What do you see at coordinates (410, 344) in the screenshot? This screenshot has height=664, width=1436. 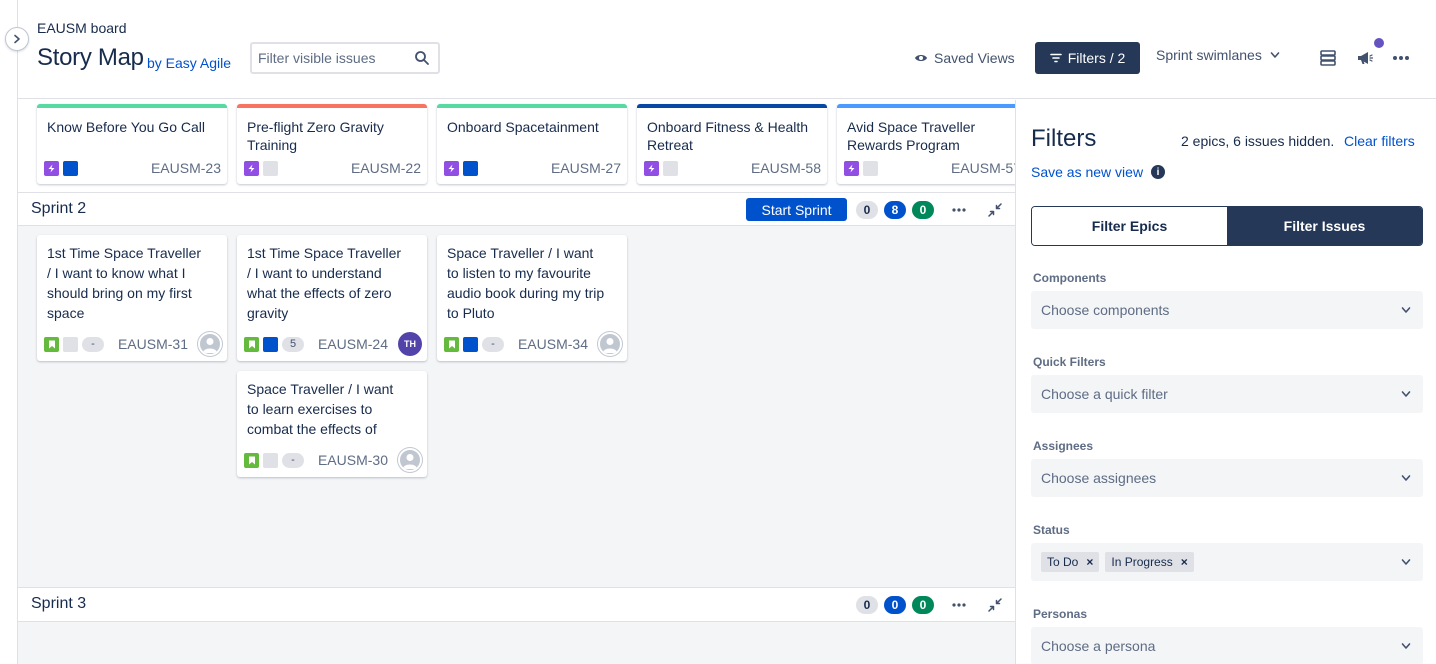 I see `assignee-avatar: TH` at bounding box center [410, 344].